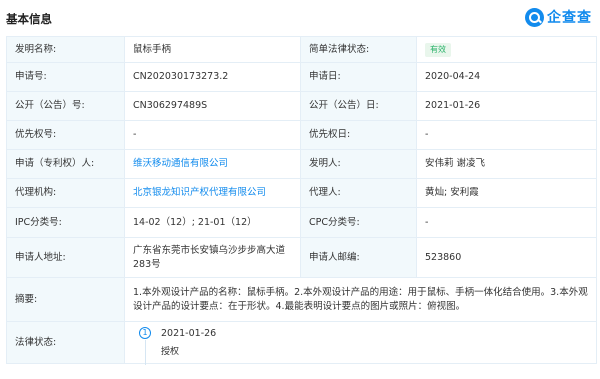 The height and width of the screenshot is (379, 600). What do you see at coordinates (358, 135) in the screenshot?
I see `priority-date-label: 优先权日:` at bounding box center [358, 135].